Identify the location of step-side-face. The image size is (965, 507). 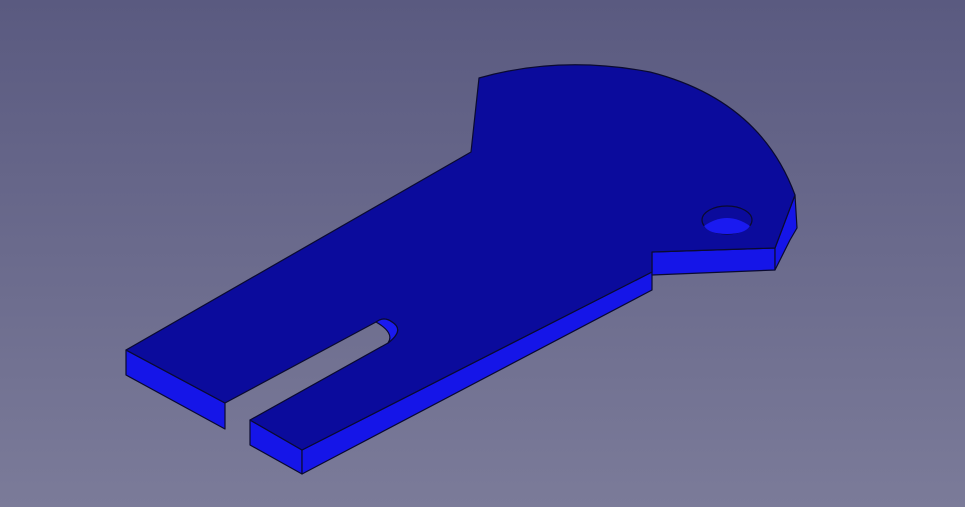
(713, 261).